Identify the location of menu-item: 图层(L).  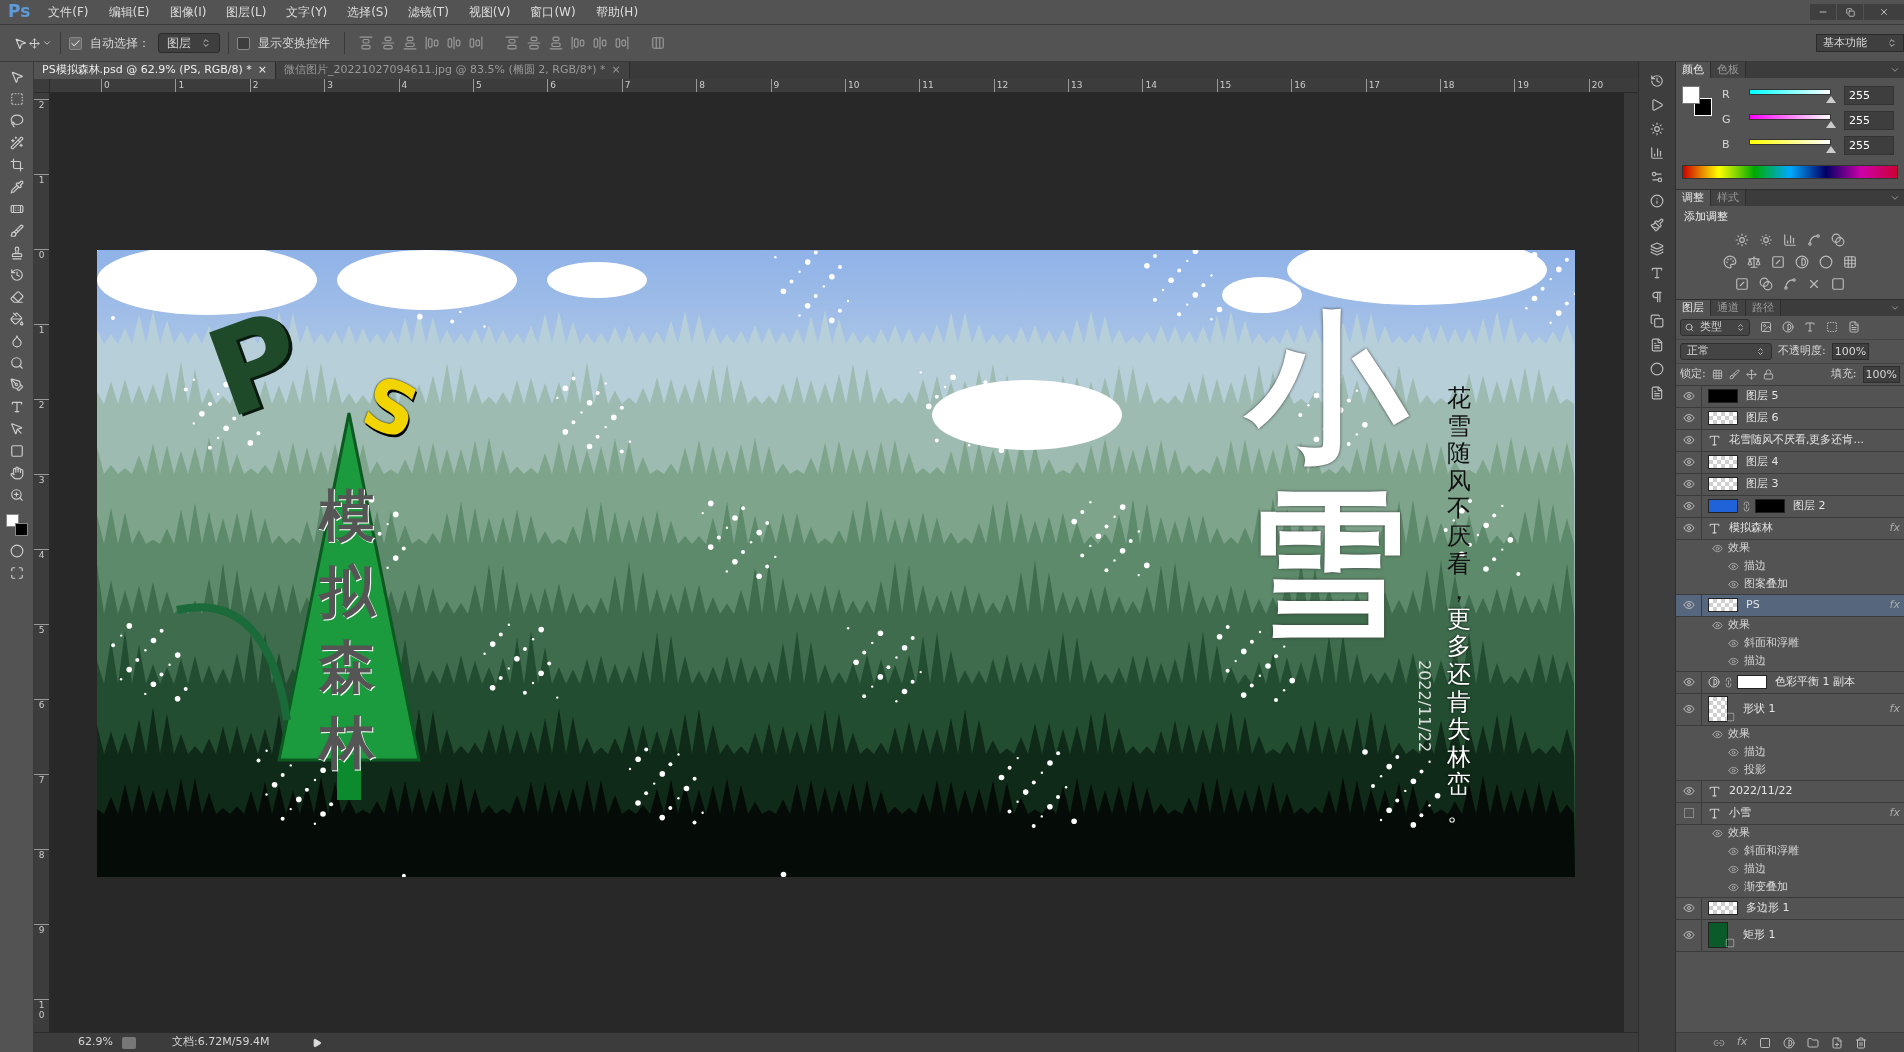
(246, 12).